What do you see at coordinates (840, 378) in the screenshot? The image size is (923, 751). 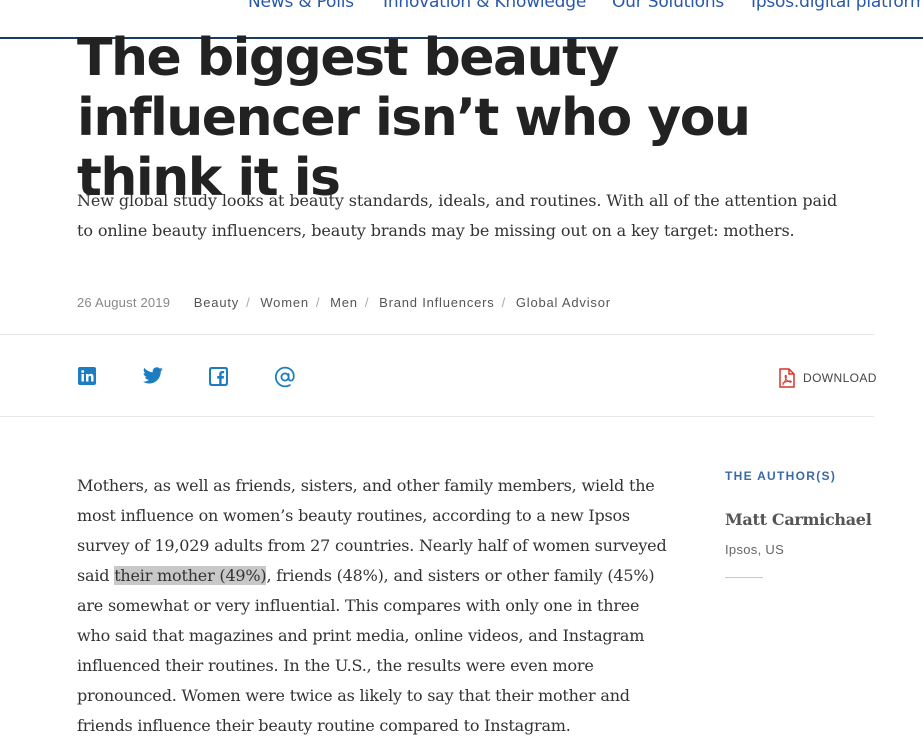 I see `download-label: DOWNLOAD` at bounding box center [840, 378].